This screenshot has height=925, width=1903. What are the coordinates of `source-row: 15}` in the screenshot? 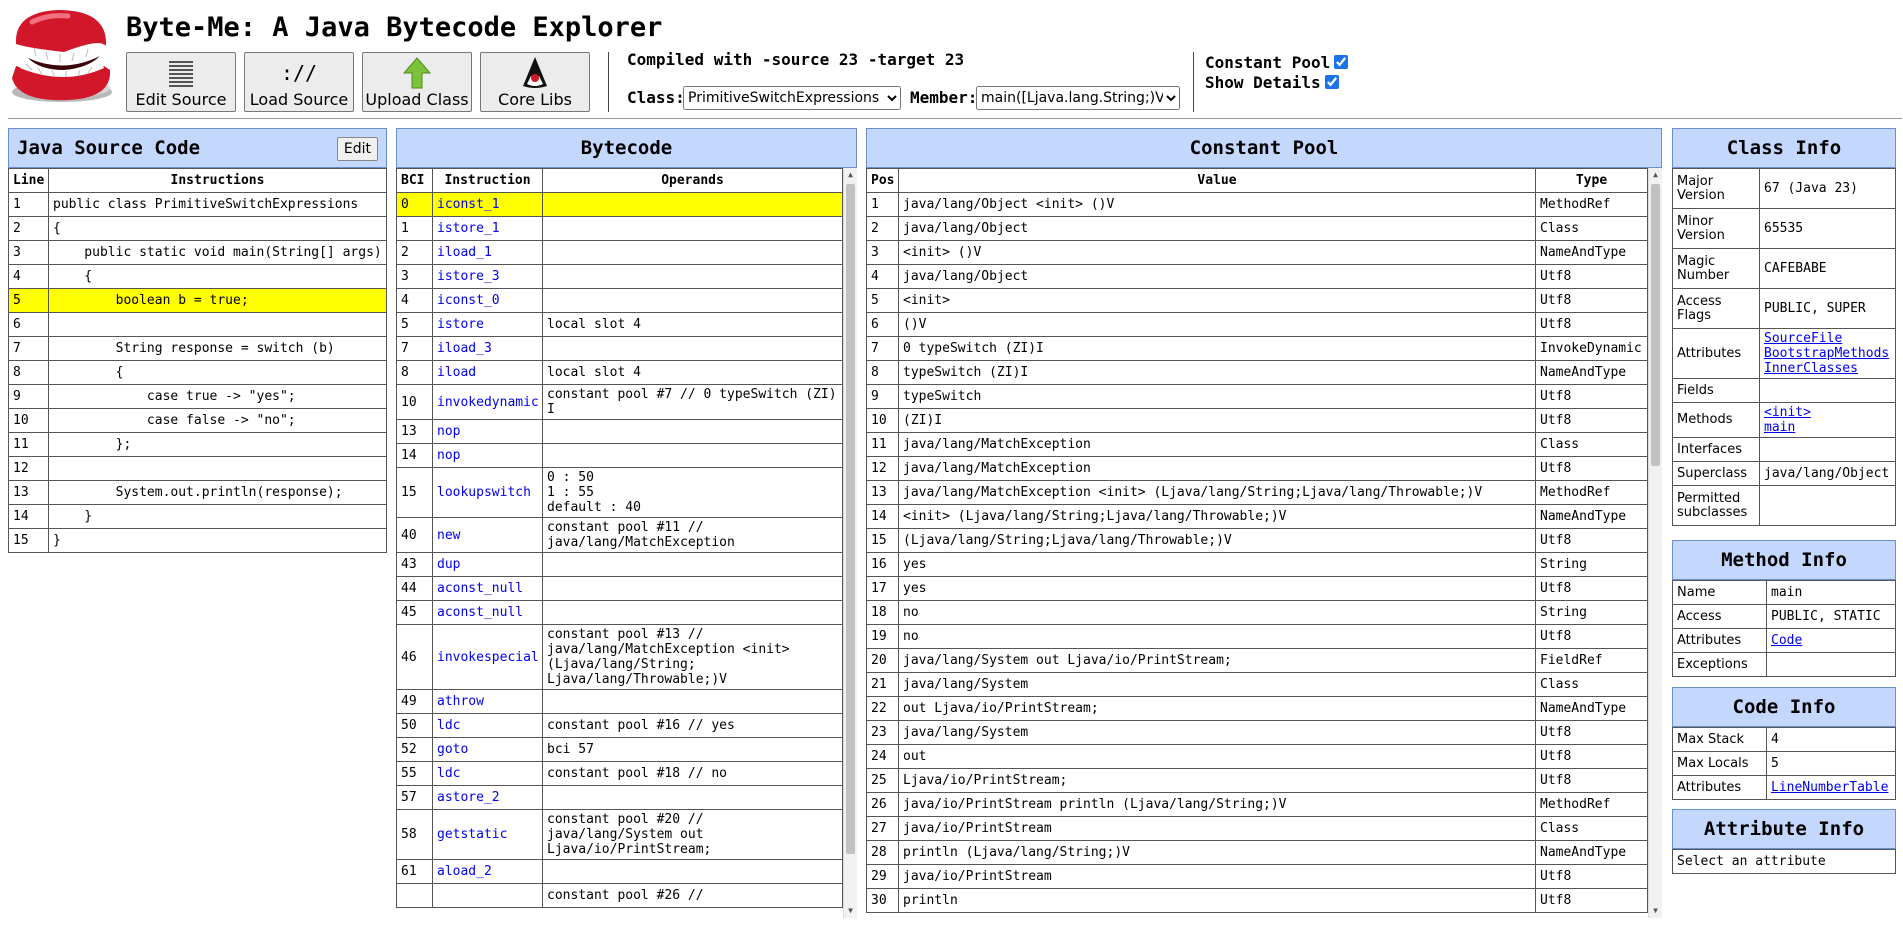 It's located at (197, 540).